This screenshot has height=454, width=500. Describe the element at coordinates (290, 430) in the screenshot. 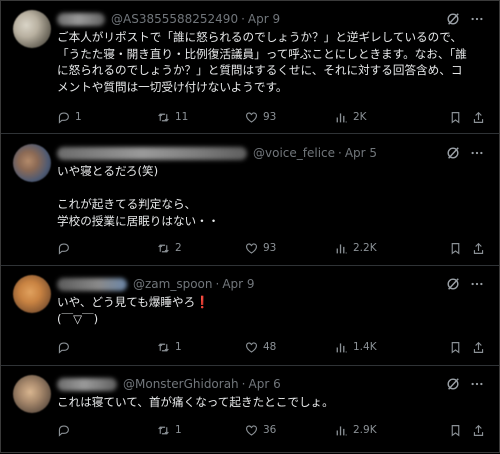

I see `like-button: 36` at that location.